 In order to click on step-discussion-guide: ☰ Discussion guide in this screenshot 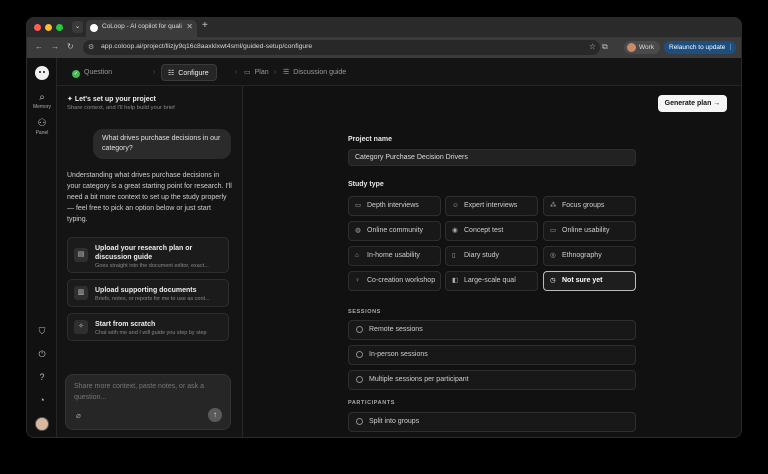, I will do `click(314, 72)`.